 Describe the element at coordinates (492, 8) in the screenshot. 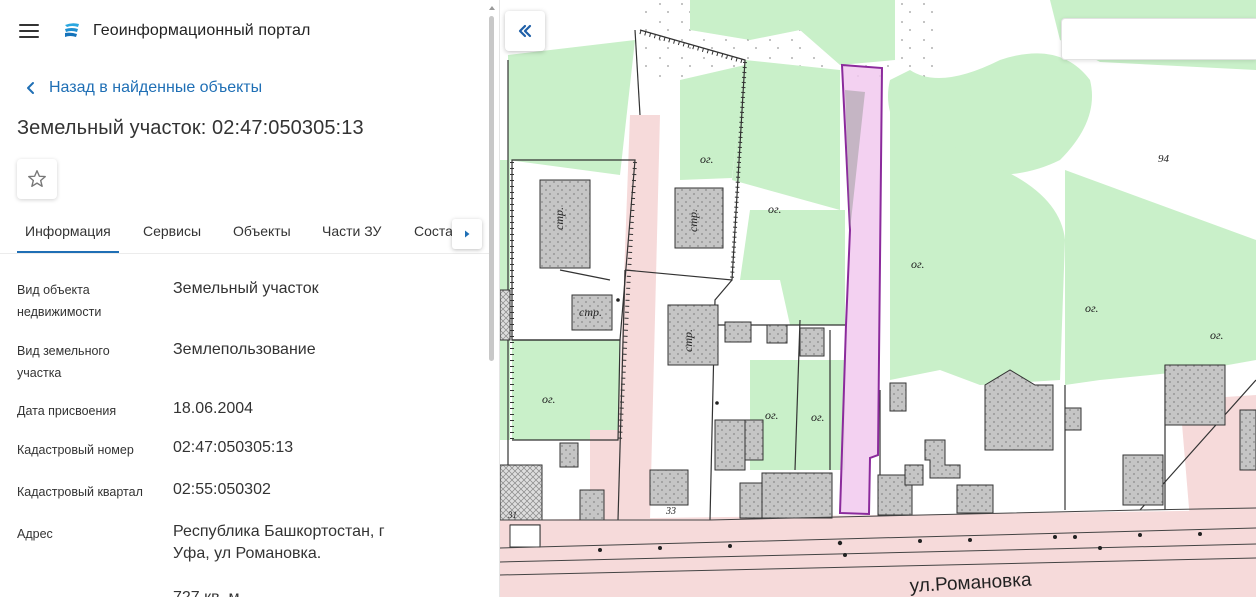

I see `scroll-up-arrow` at that location.